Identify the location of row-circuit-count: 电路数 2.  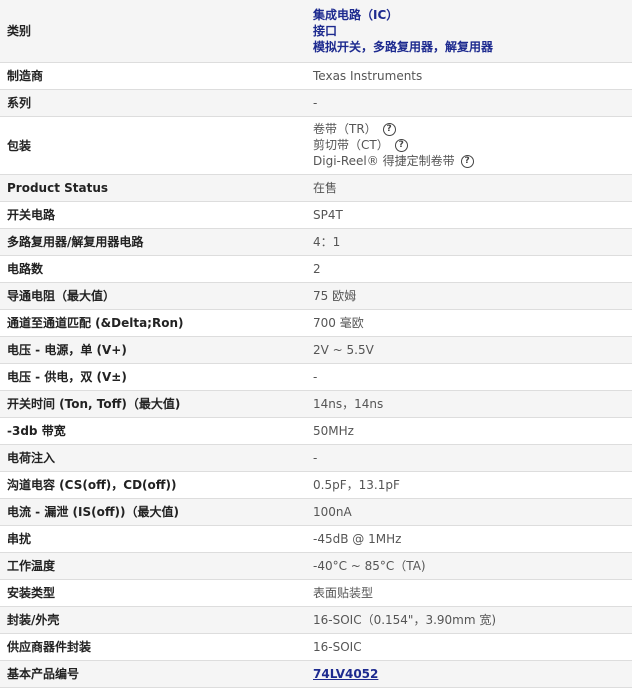
(316, 269).